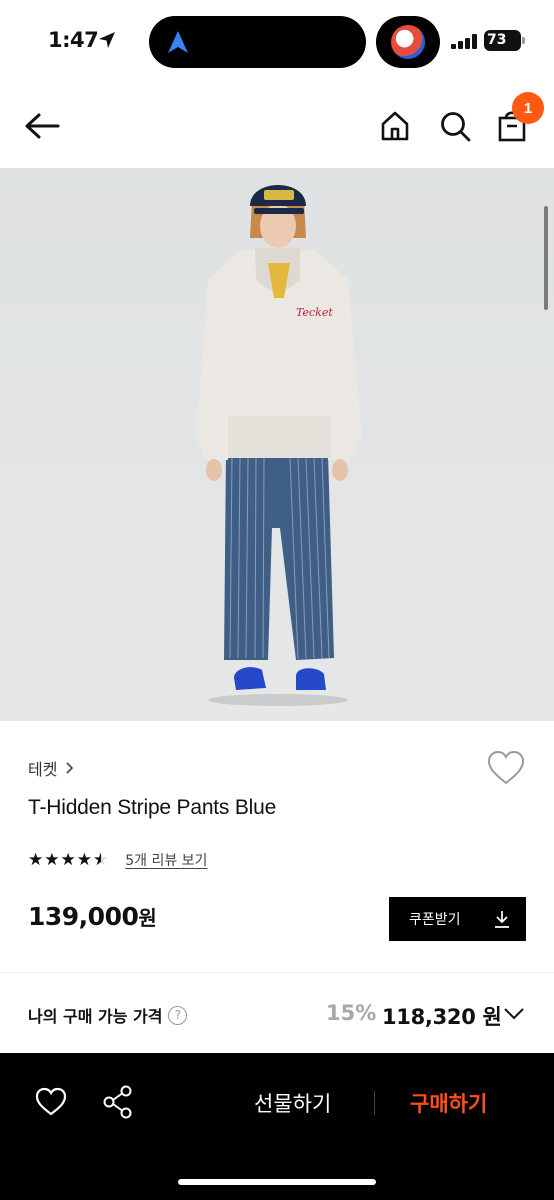 This screenshot has height=1200, width=554. I want to click on wishlist-heart-icon, so click(506, 768).